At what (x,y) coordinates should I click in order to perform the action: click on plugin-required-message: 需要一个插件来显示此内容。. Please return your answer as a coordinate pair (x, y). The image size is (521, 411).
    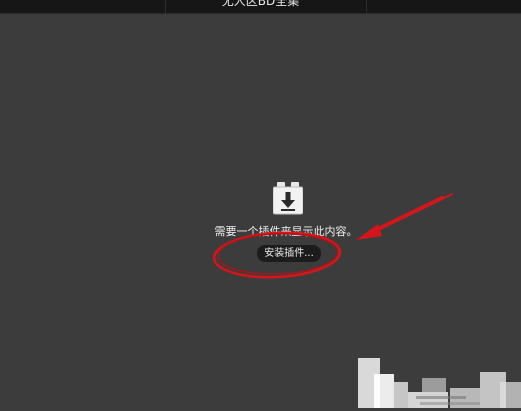
    Looking at the image, I should click on (286, 231).